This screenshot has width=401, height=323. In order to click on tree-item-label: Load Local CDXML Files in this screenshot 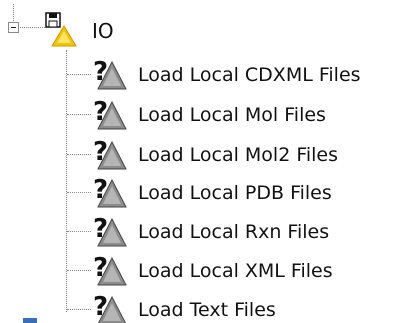, I will do `click(249, 75)`.